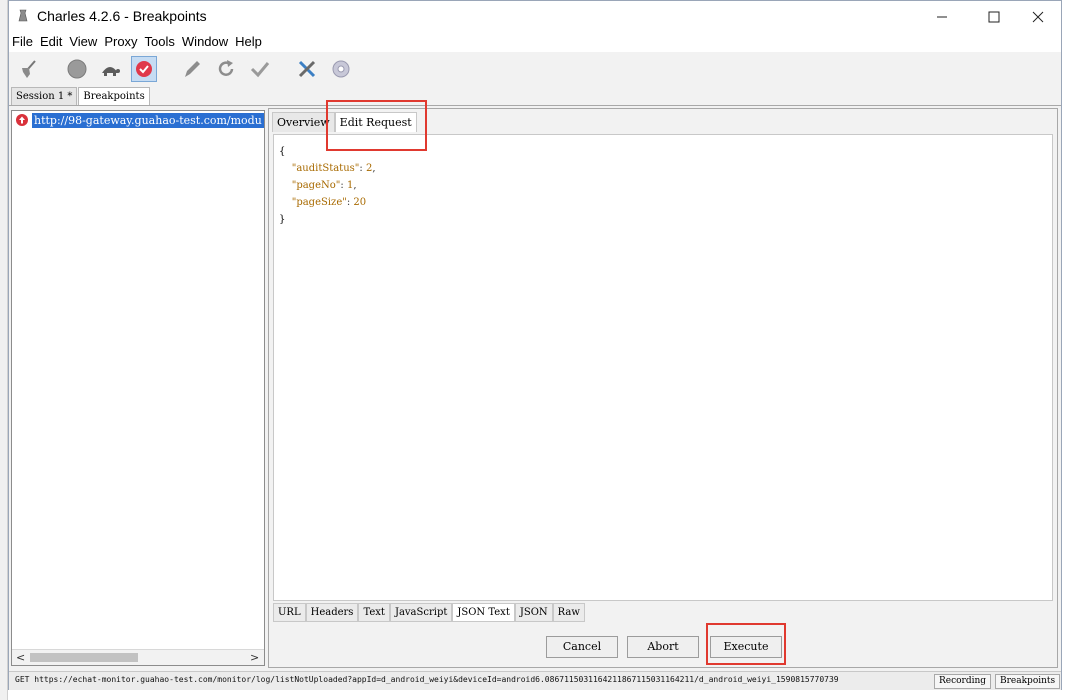 The width and height of the screenshot is (1070, 700). Describe the element at coordinates (282, 151) in the screenshot. I see `json-open-brace: {` at that location.